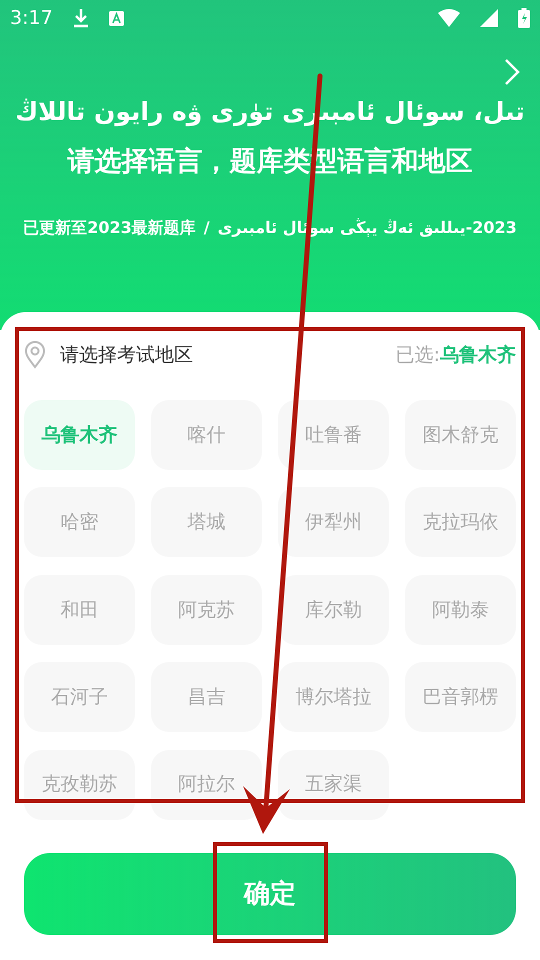  What do you see at coordinates (35, 355) in the screenshot?
I see `location-pin-icon` at bounding box center [35, 355].